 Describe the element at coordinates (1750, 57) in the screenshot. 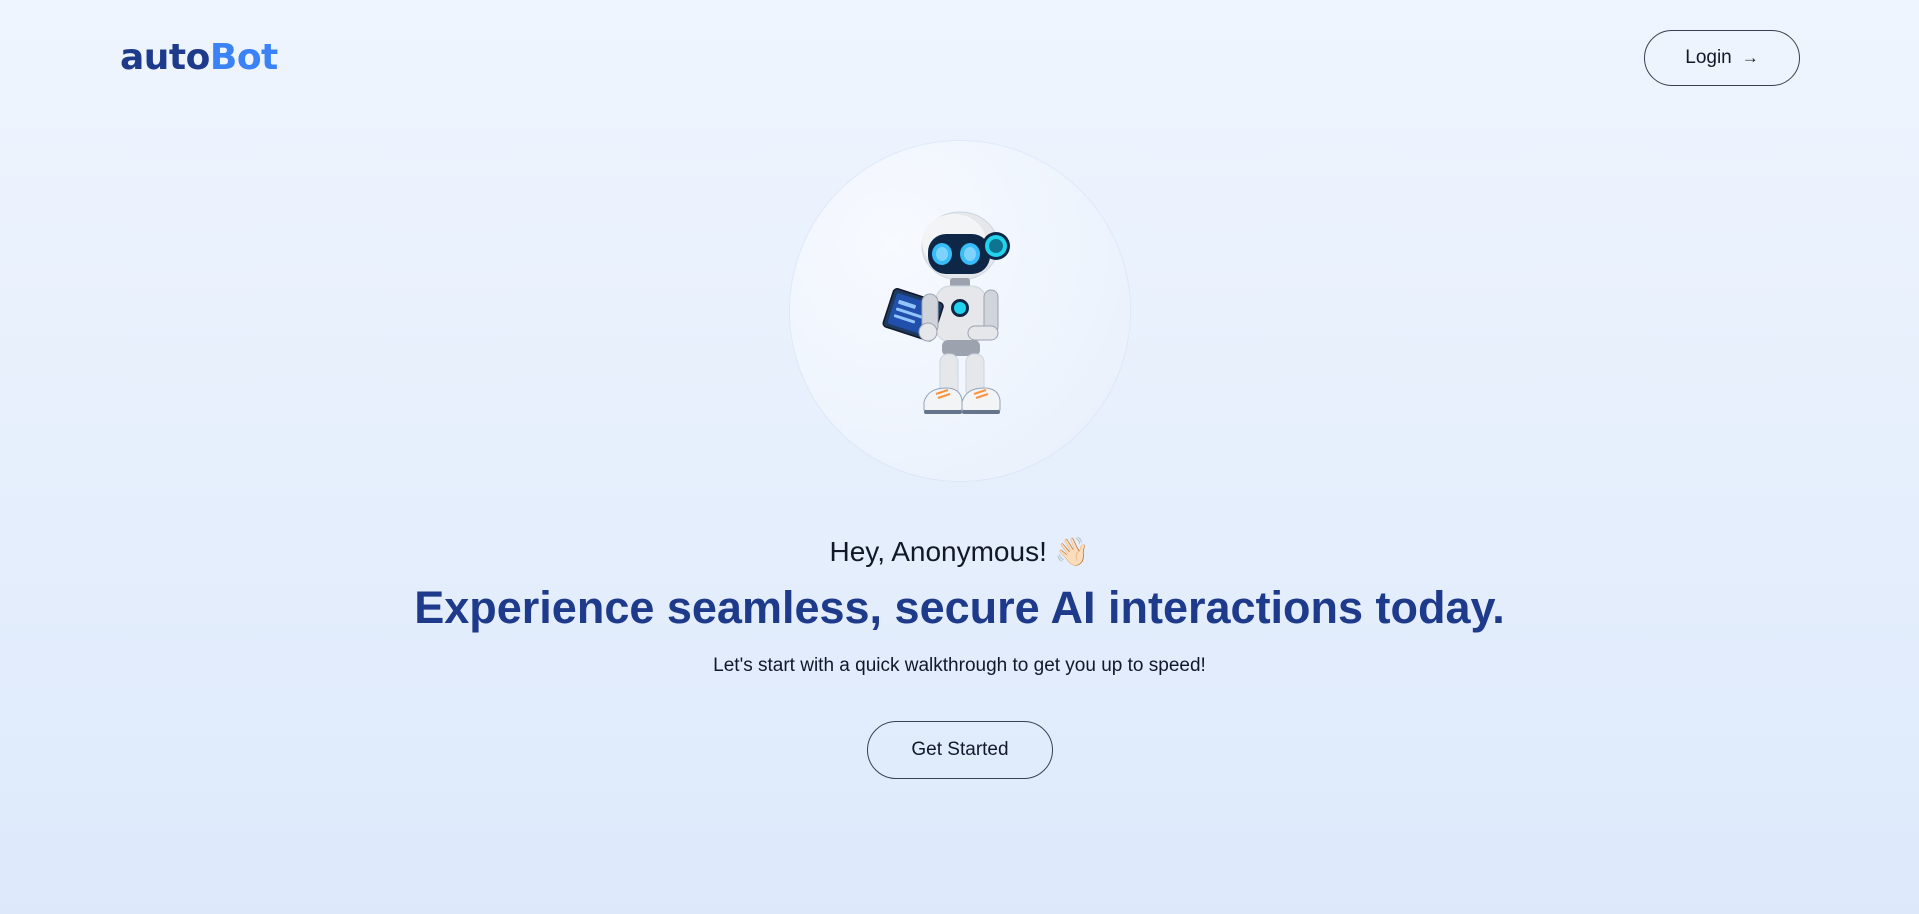

I see `arrow-right-icon: →` at that location.